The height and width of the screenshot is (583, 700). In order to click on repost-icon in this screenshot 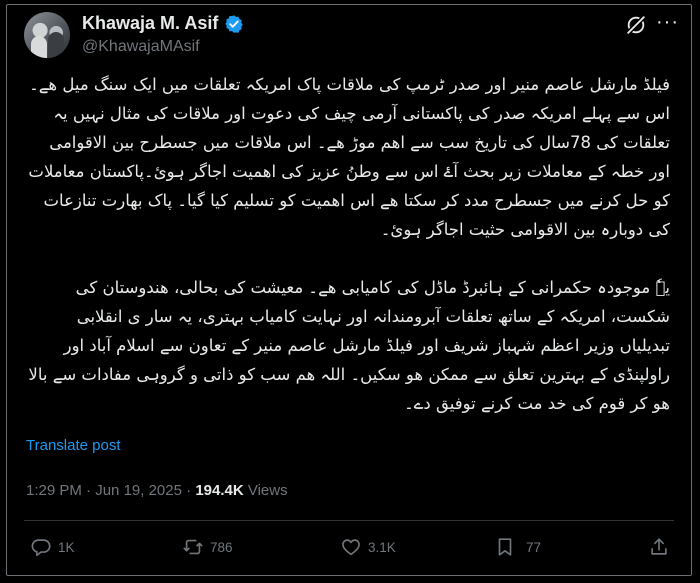, I will do `click(193, 547)`.